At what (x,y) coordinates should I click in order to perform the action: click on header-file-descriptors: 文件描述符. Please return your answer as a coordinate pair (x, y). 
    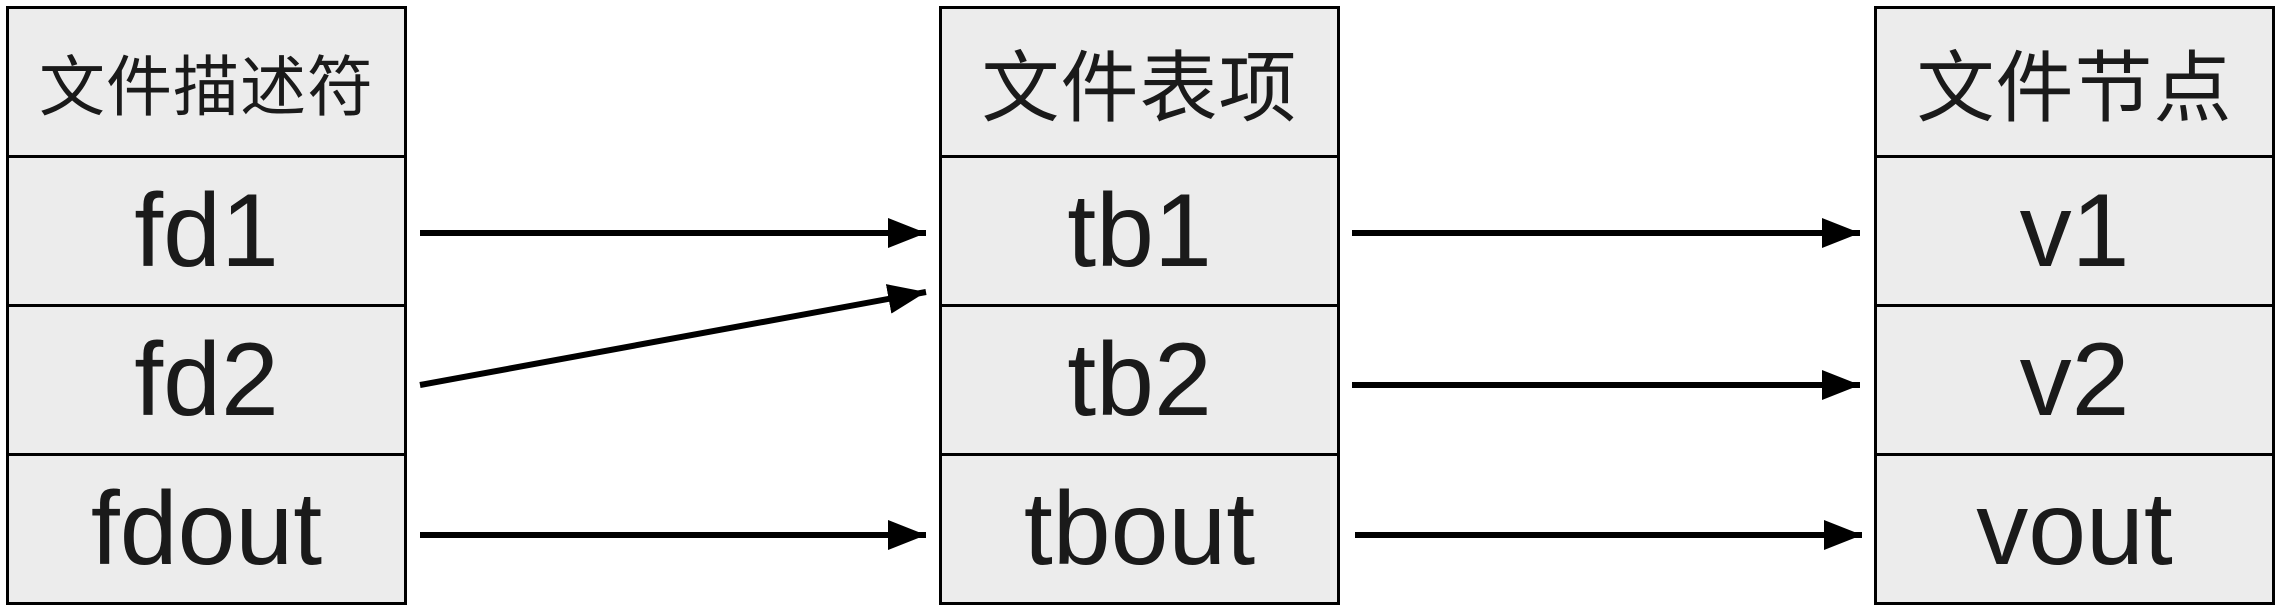
    Looking at the image, I should click on (206, 82).